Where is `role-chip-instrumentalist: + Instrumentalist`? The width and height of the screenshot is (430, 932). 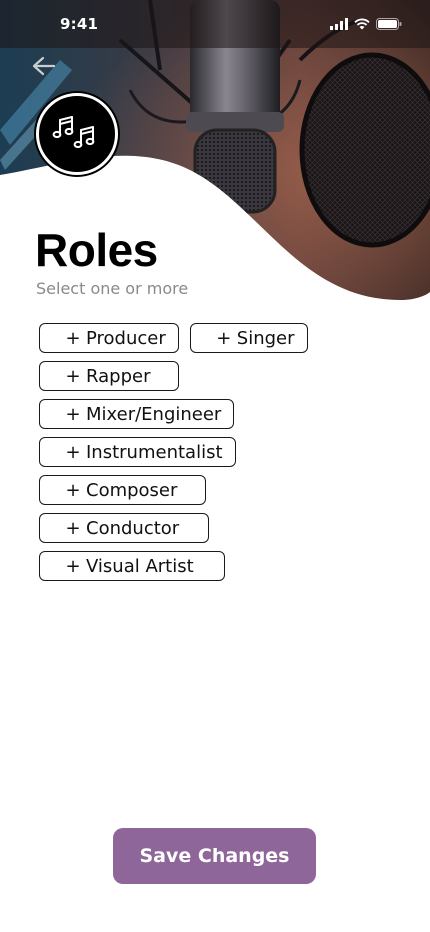
role-chip-instrumentalist: + Instrumentalist is located at coordinates (137, 452).